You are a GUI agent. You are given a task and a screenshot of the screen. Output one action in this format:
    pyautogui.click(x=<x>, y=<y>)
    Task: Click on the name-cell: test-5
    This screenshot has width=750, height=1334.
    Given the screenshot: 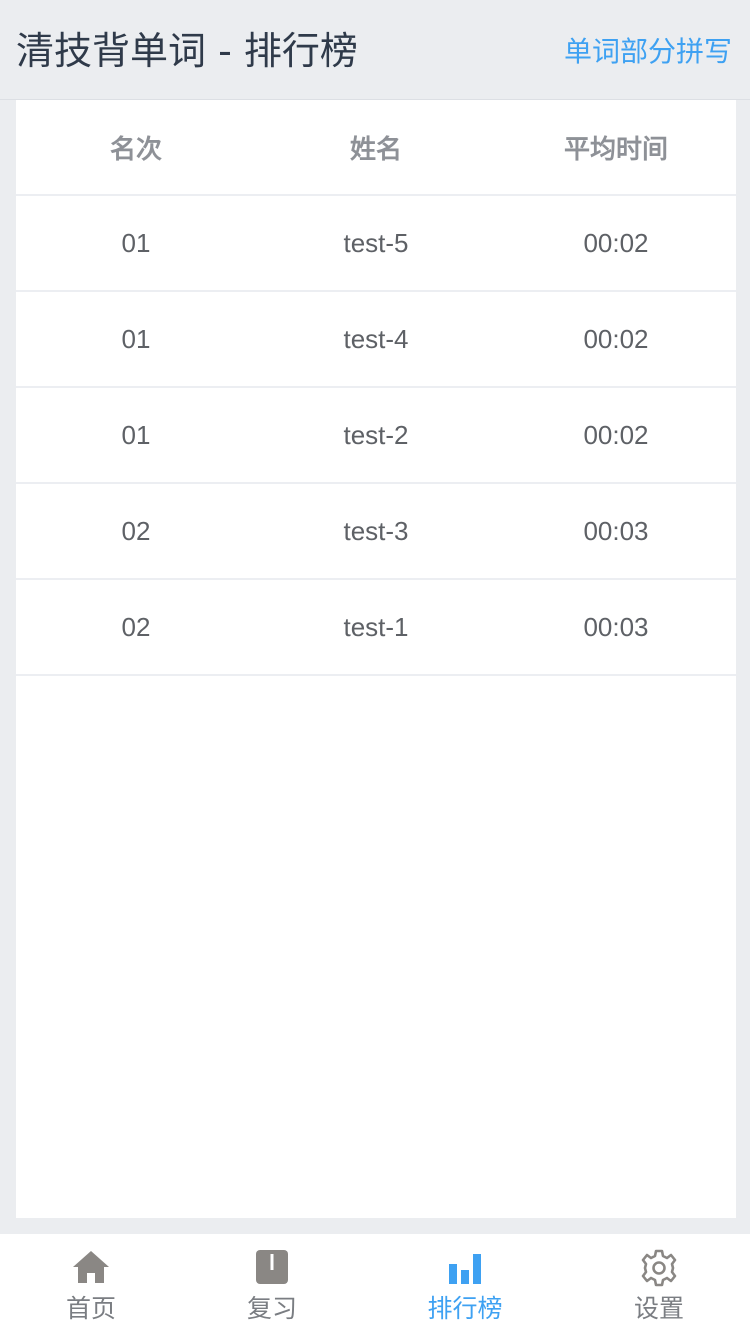 What is the action you would take?
    pyautogui.click(x=376, y=242)
    